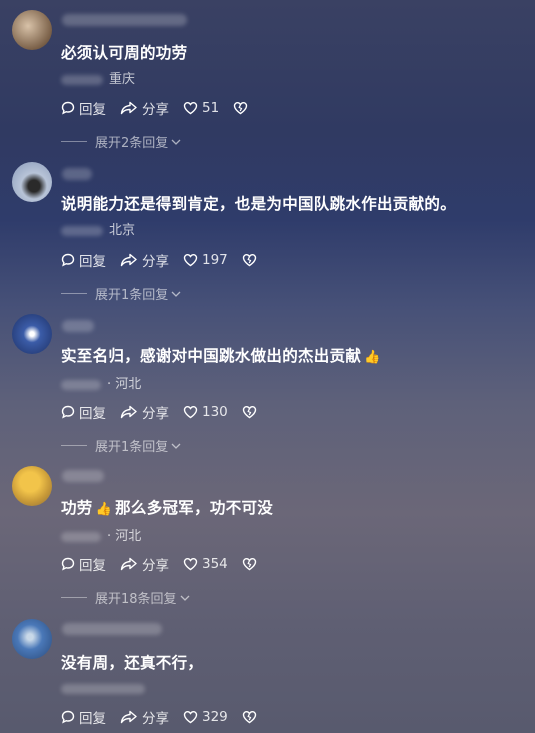 The width and height of the screenshot is (535, 733). Describe the element at coordinates (215, 260) in the screenshot. I see `like-count: 197` at that location.